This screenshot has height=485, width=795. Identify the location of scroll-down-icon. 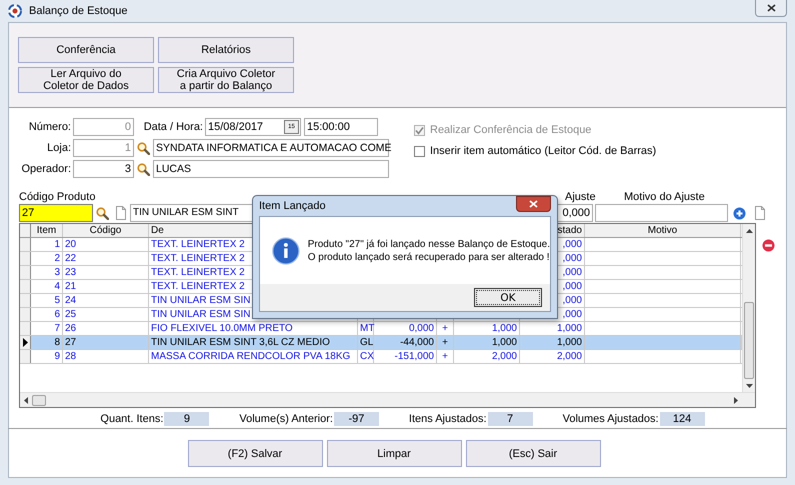
(749, 386).